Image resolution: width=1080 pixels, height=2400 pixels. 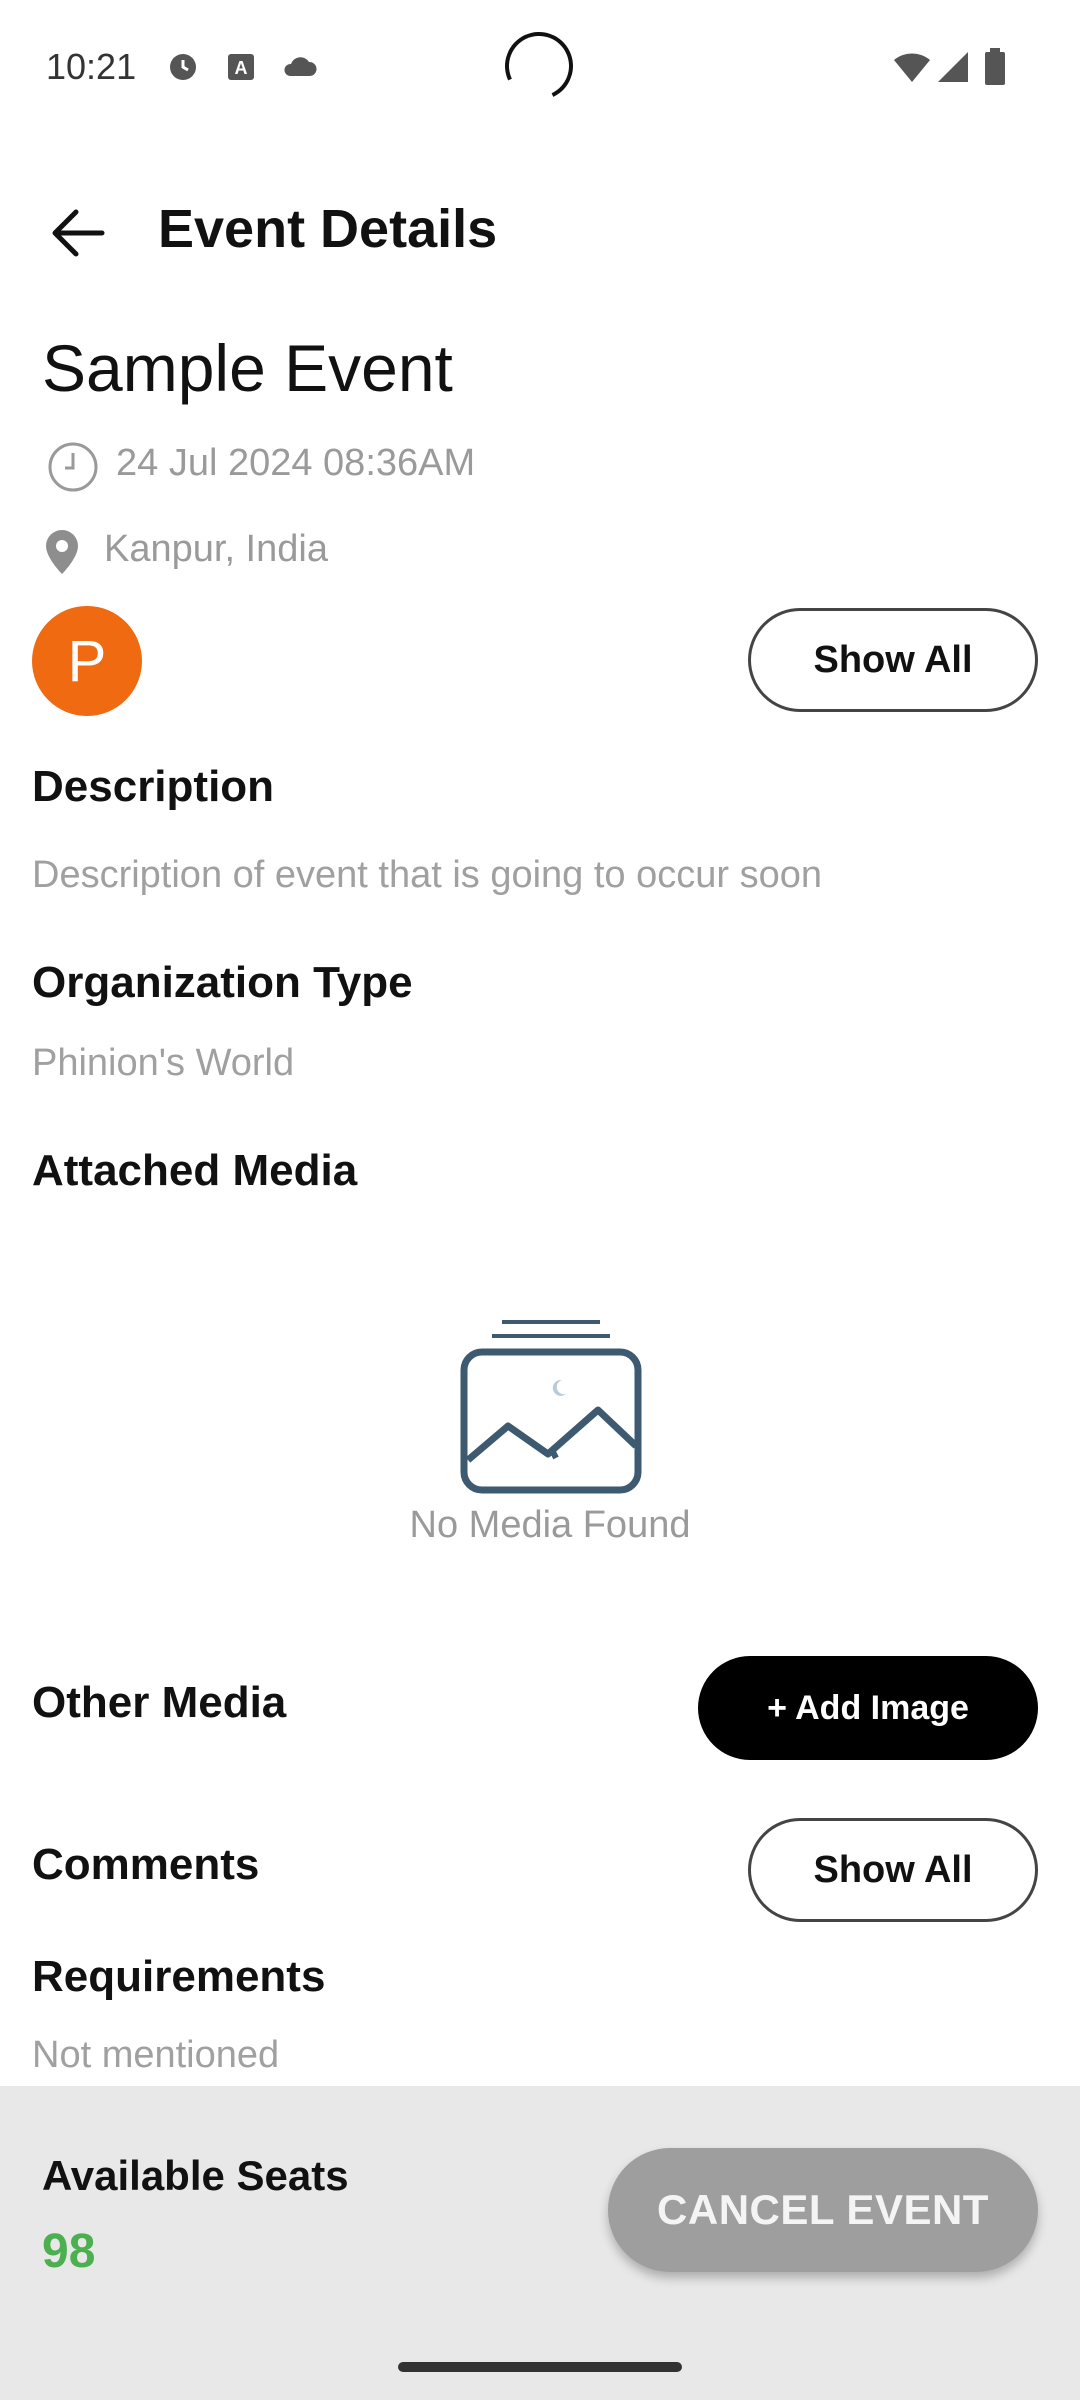 I want to click on requirements-heading: Requirements, so click(x=179, y=1976).